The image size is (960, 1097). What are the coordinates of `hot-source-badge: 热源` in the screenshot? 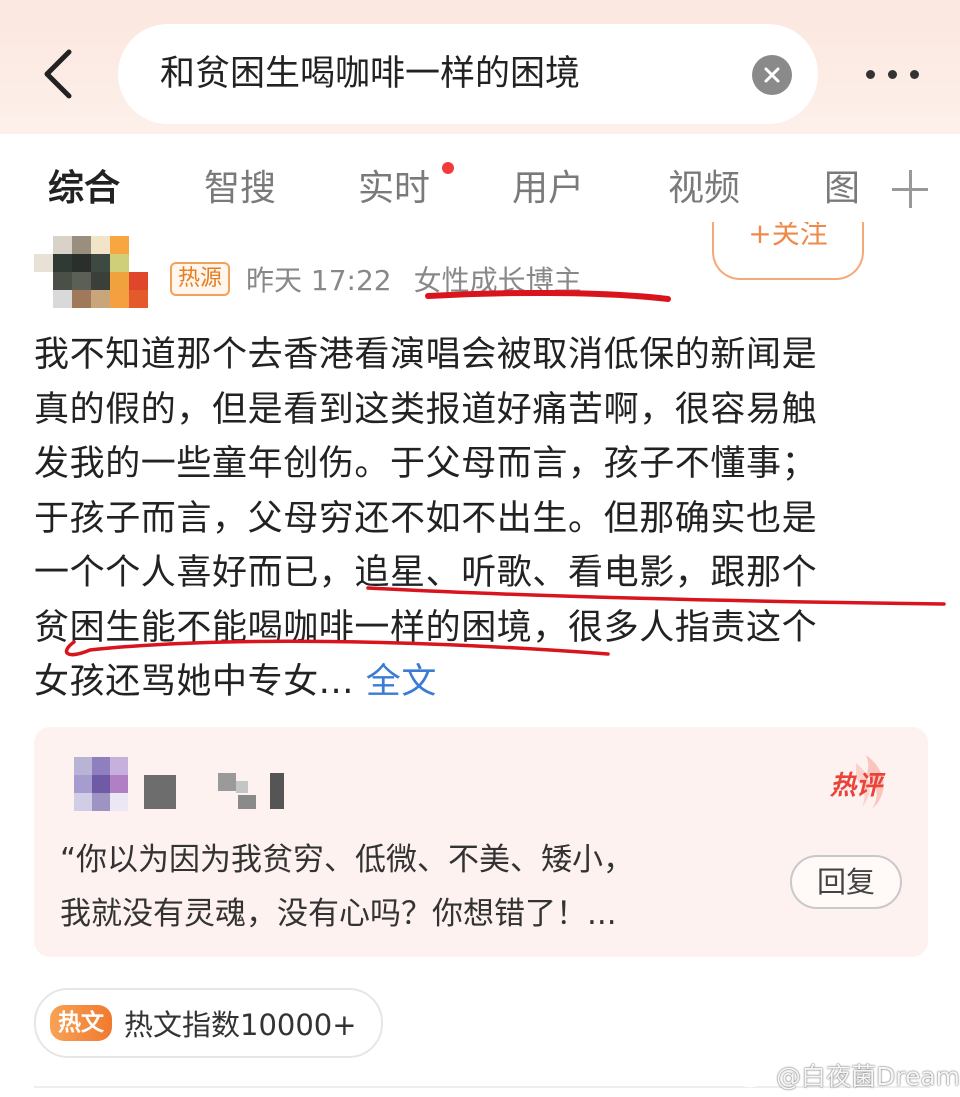 It's located at (200, 279).